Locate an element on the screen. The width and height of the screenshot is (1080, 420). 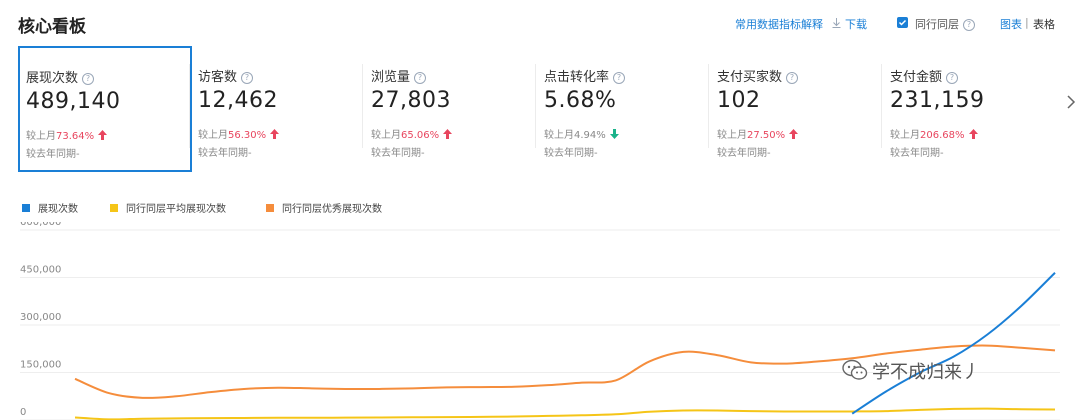
metric-mom: 较上月56.30% is located at coordinates (274, 134).